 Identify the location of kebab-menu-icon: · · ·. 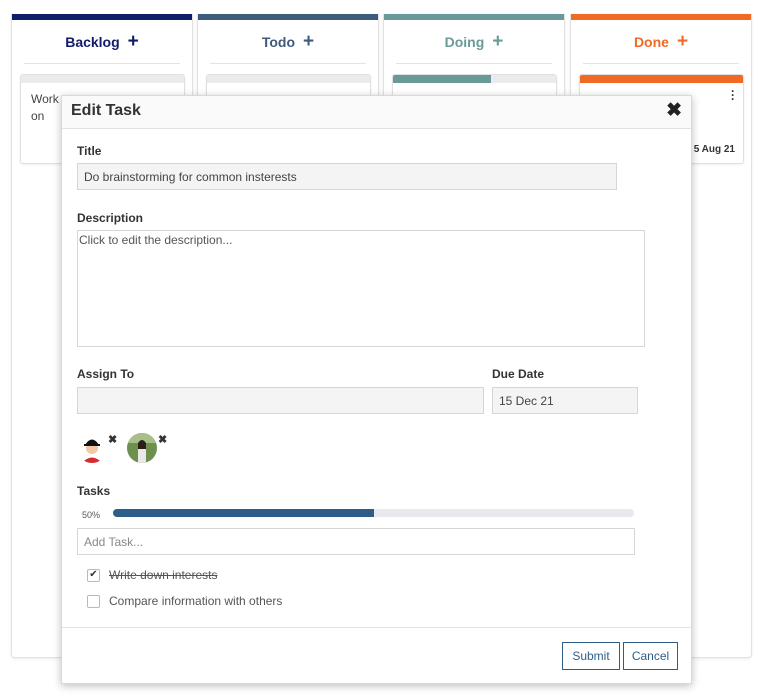
(734, 95).